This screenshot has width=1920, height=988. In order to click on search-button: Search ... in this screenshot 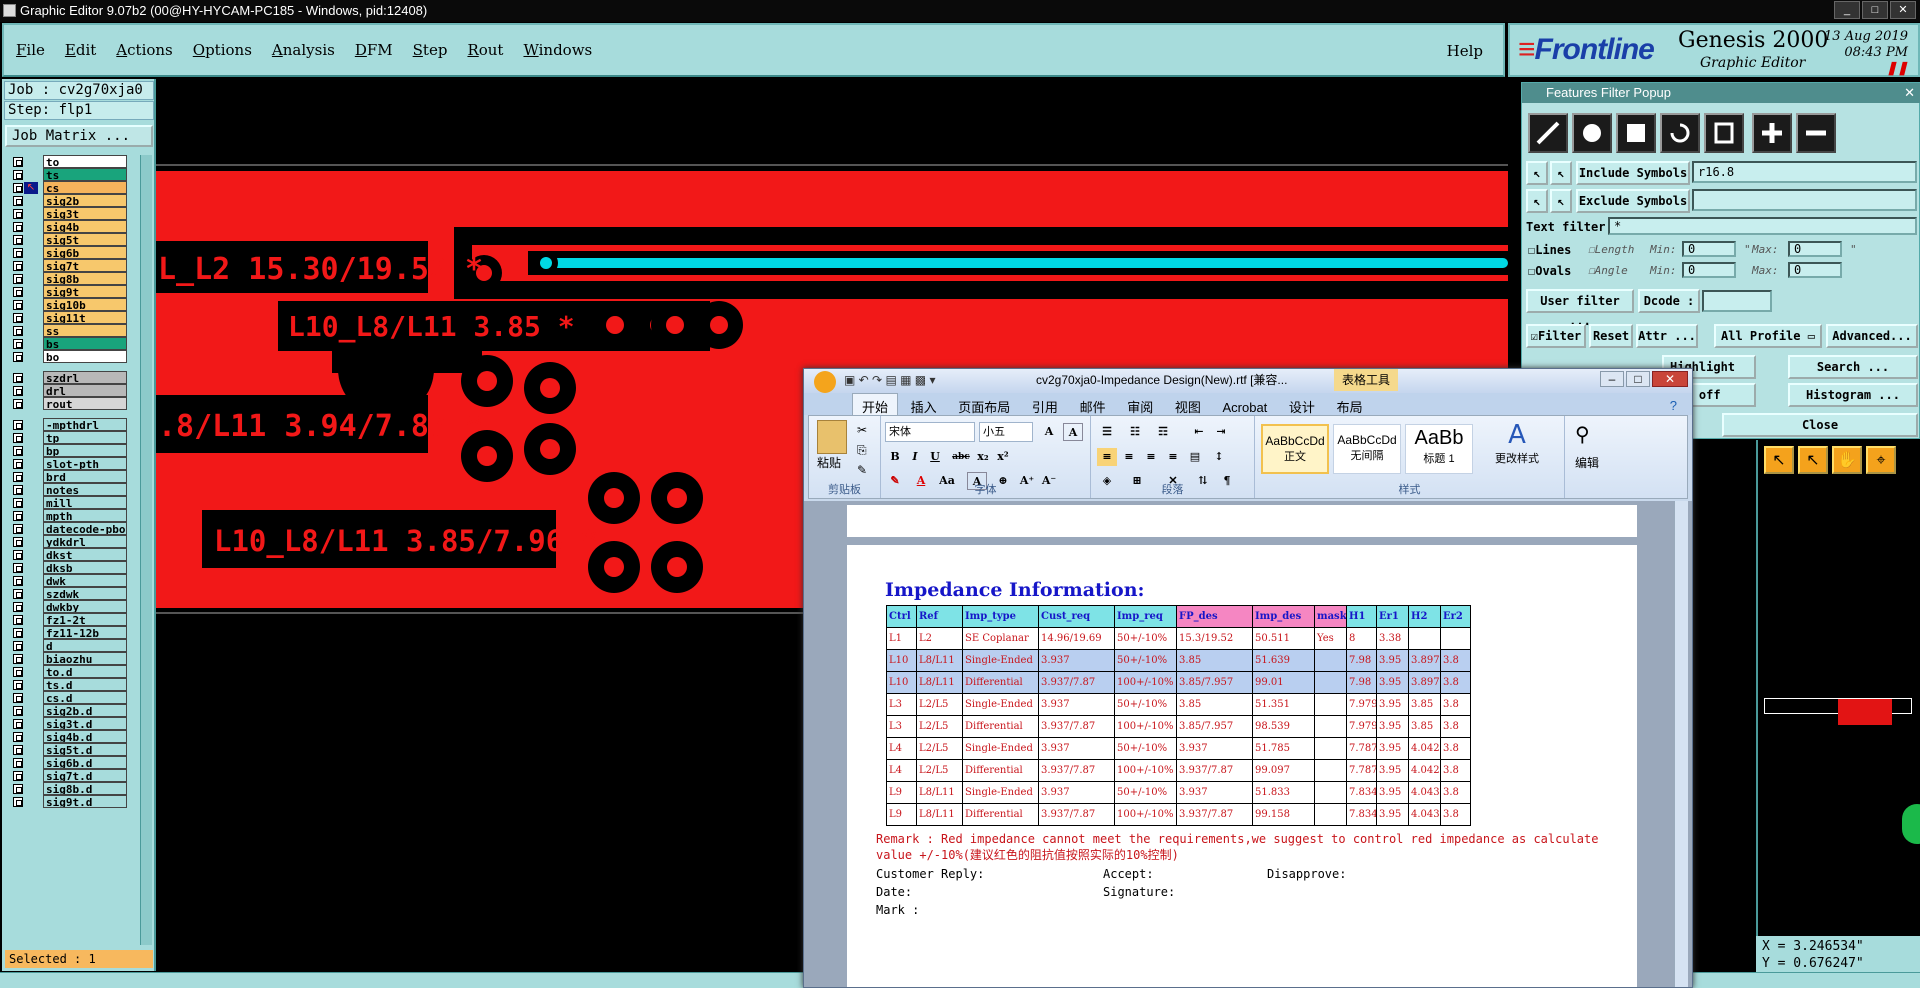, I will do `click(1853, 367)`.